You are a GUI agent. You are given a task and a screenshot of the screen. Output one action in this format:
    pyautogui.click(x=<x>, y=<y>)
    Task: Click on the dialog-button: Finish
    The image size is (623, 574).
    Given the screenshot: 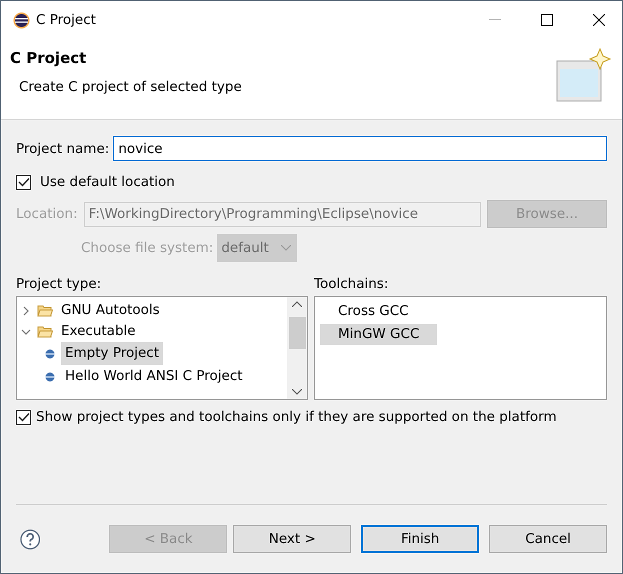 What is the action you would take?
    pyautogui.click(x=420, y=539)
    